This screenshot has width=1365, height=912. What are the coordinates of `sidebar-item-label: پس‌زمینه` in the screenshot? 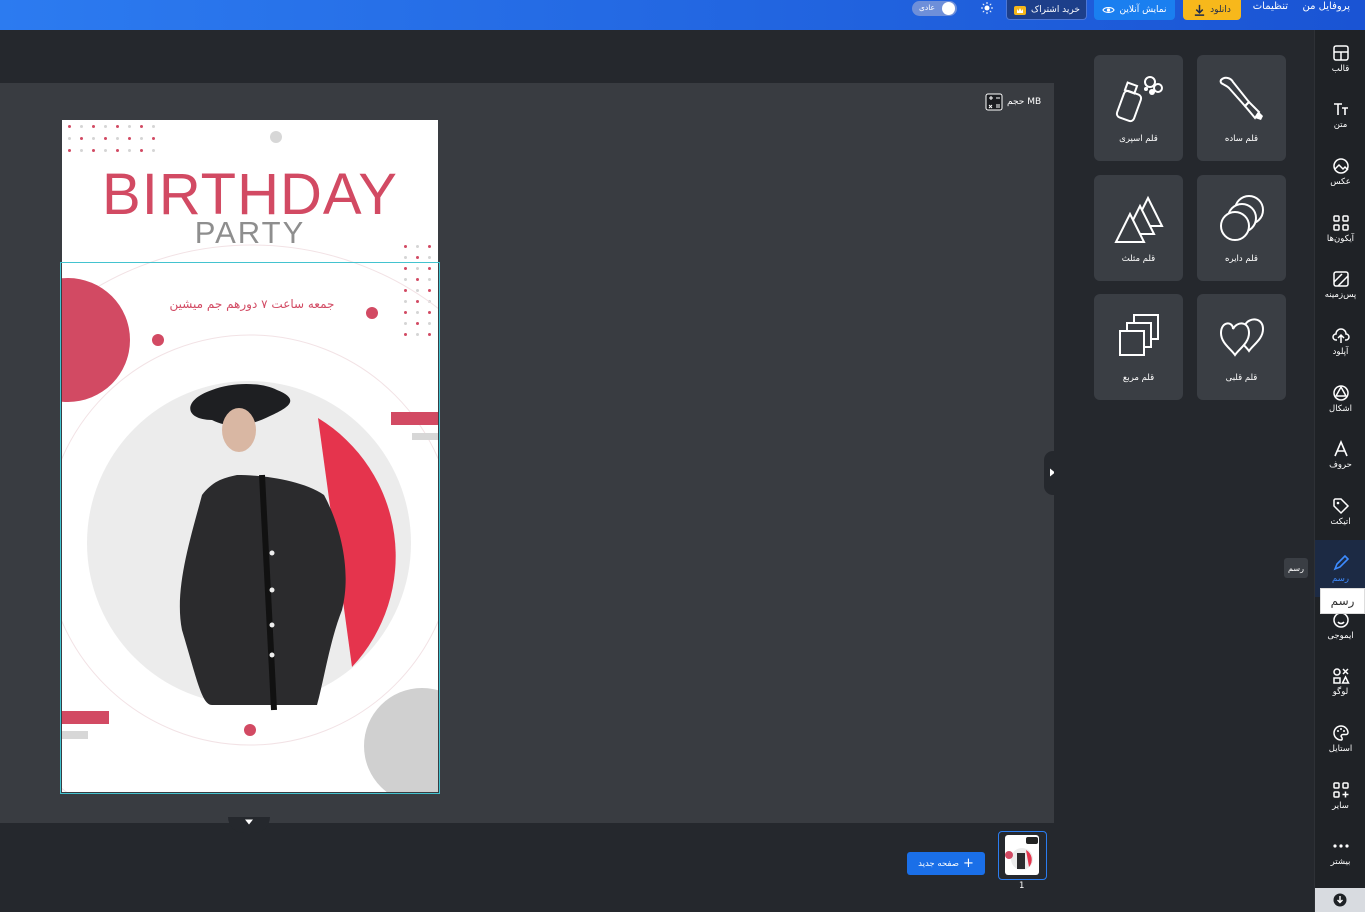 It's located at (1340, 295).